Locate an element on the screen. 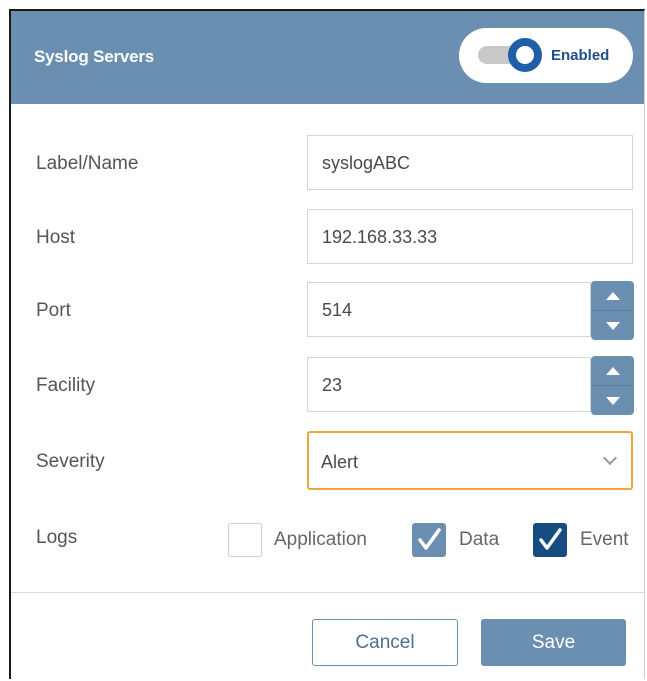 This screenshot has width=647, height=681. host-value: 192.168.33.33 is located at coordinates (380, 237).